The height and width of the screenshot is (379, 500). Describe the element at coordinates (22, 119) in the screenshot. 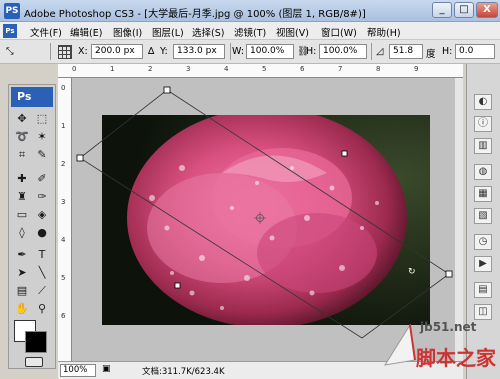

I see `move-tool-icon: ✥` at that location.